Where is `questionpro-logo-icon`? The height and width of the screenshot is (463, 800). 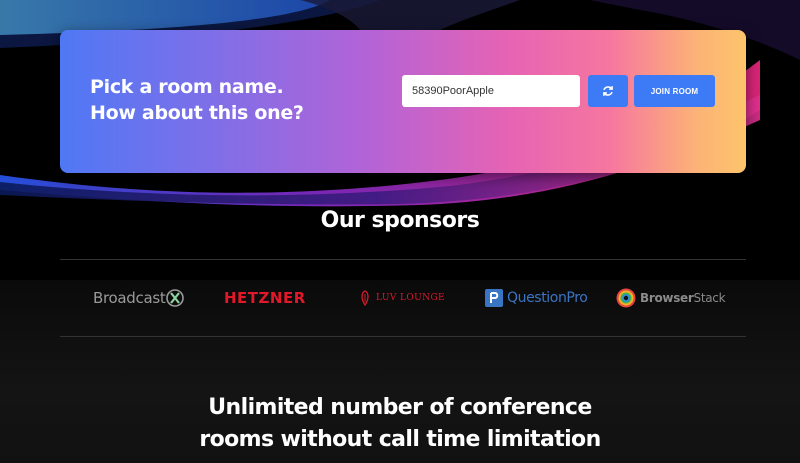 questionpro-logo-icon is located at coordinates (494, 298).